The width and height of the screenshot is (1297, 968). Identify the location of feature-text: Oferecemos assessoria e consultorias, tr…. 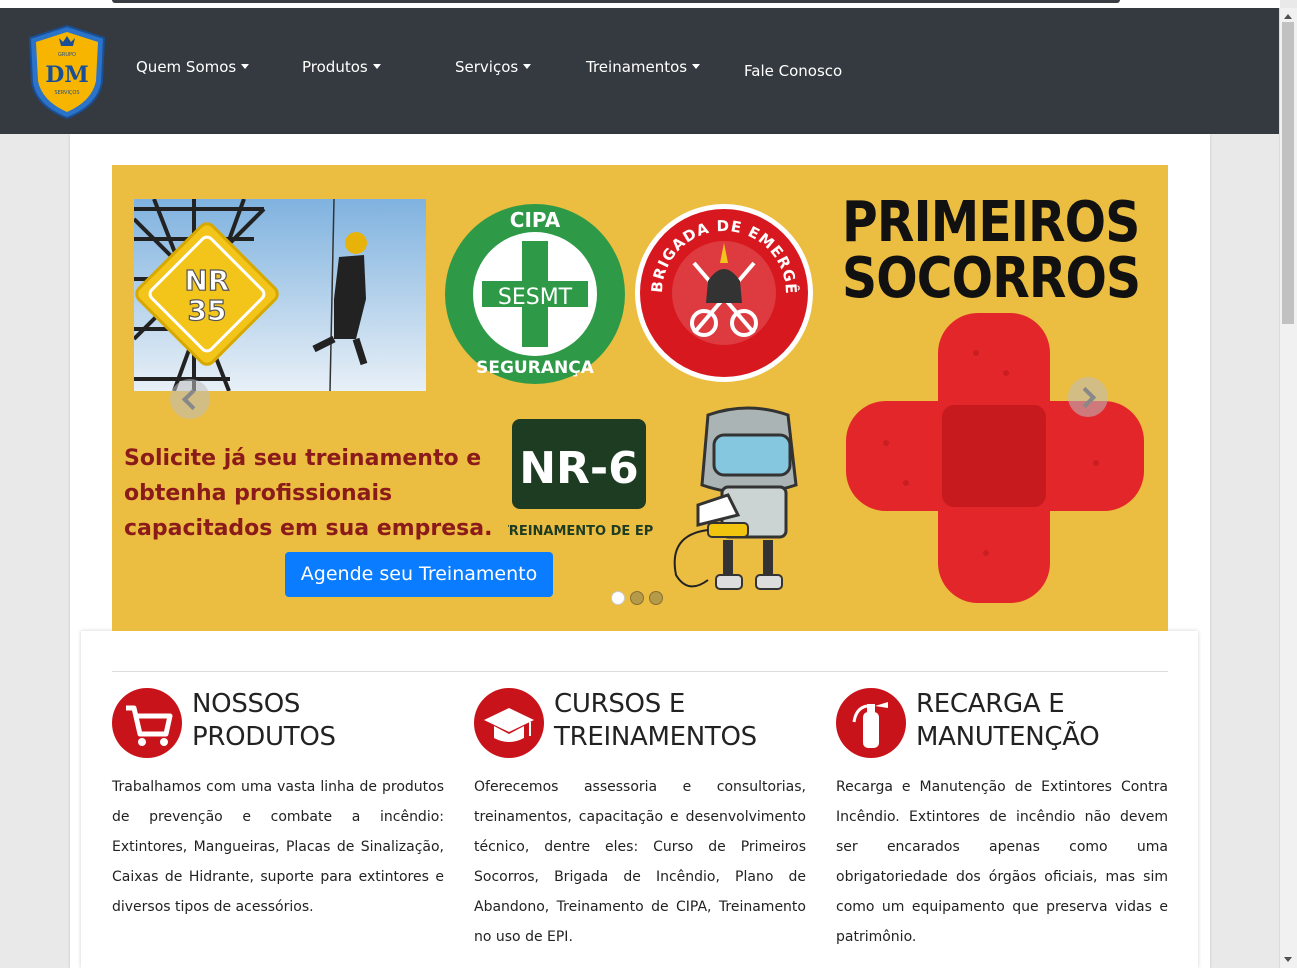
(640, 862).